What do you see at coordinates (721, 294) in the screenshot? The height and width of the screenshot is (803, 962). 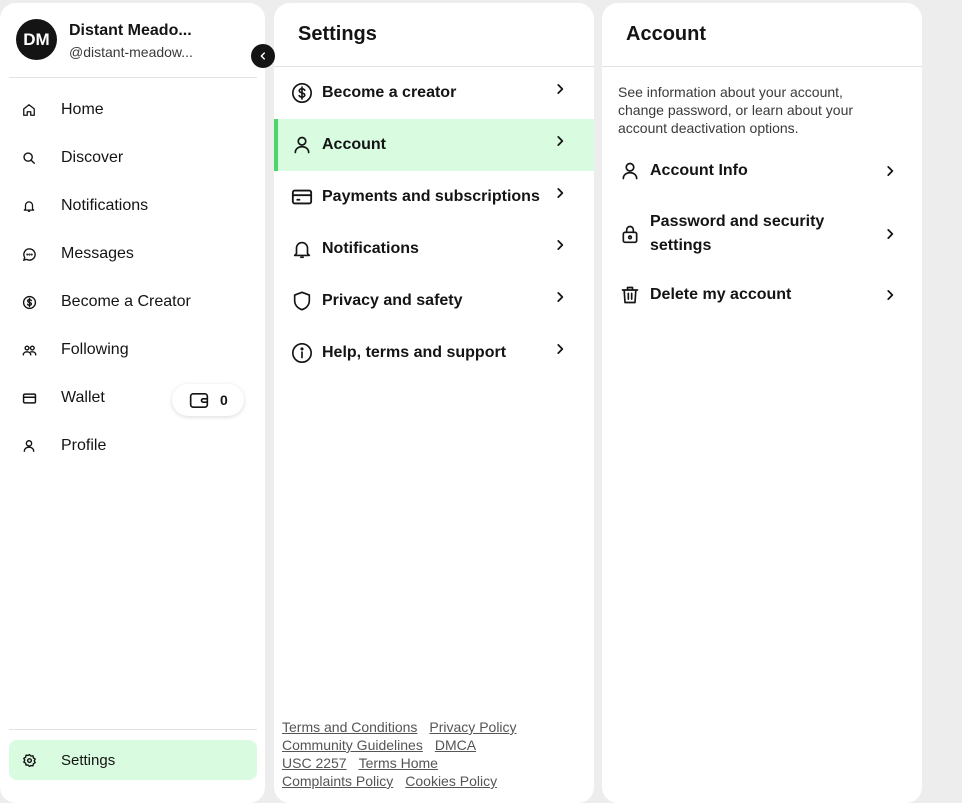 I see `account-item-label: Delete my account` at bounding box center [721, 294].